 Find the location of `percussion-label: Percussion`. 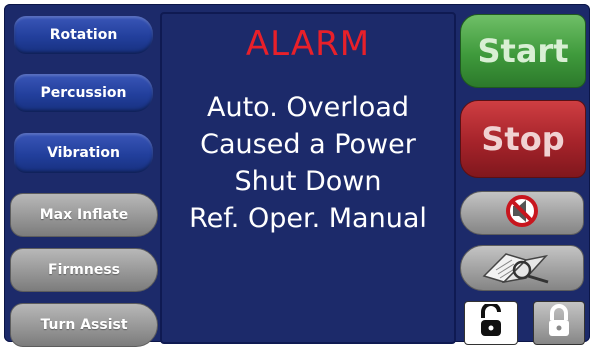

percussion-label: Percussion is located at coordinates (83, 93).